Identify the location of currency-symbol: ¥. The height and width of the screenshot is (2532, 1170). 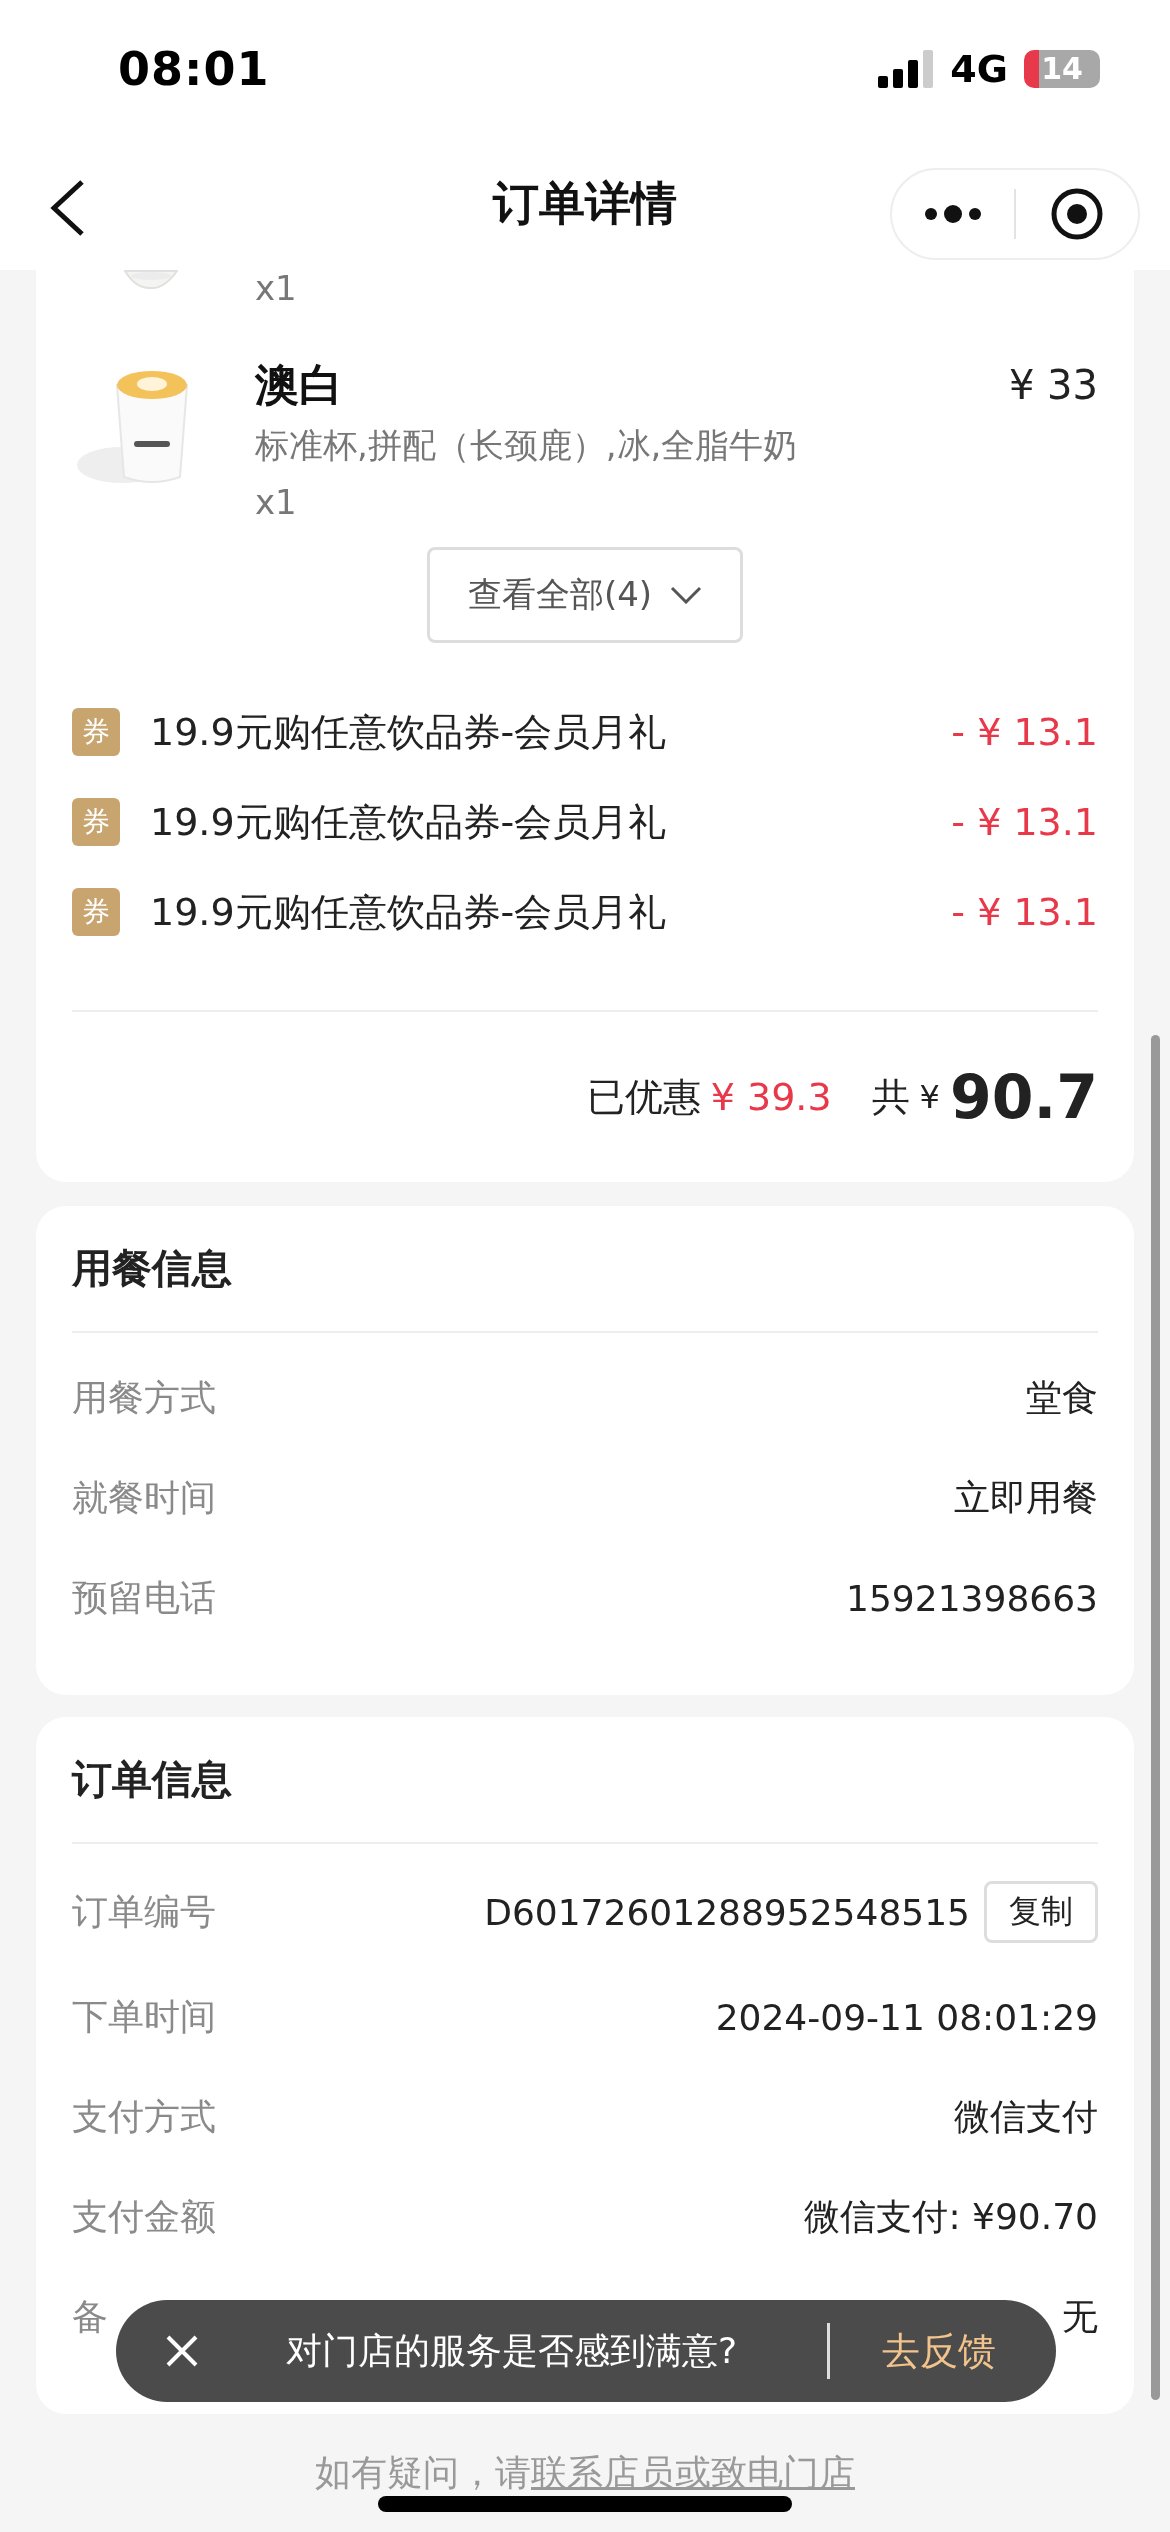
(929, 1097).